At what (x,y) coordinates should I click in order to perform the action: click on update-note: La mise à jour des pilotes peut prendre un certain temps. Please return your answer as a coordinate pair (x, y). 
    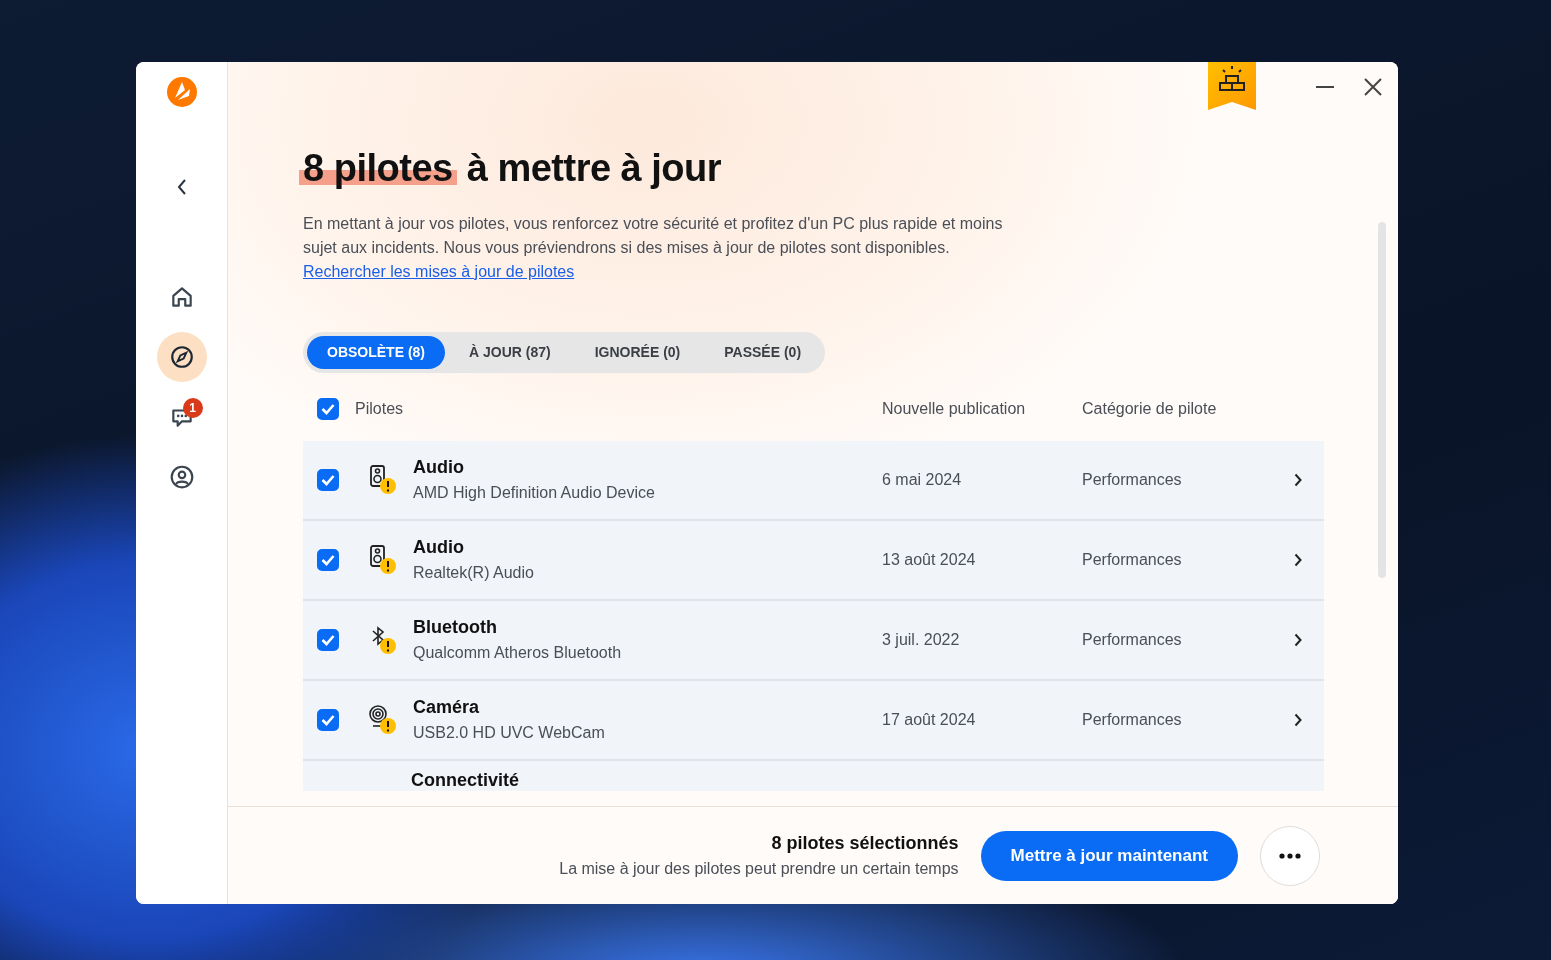
    Looking at the image, I should click on (759, 869).